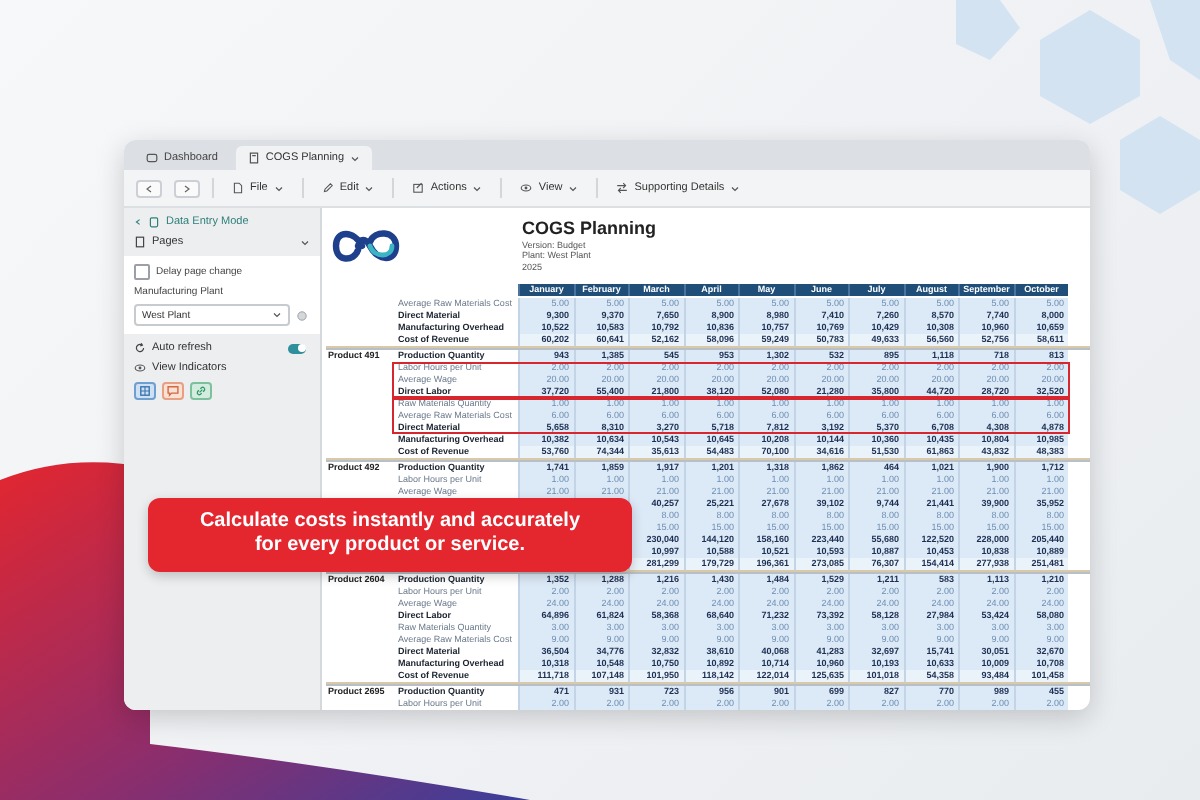 This screenshot has height=800, width=1200. I want to click on forward-icon, so click(187, 188).